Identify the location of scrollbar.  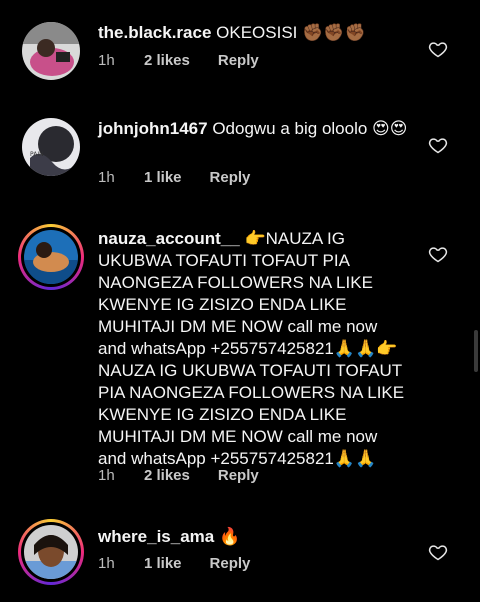
(476, 351).